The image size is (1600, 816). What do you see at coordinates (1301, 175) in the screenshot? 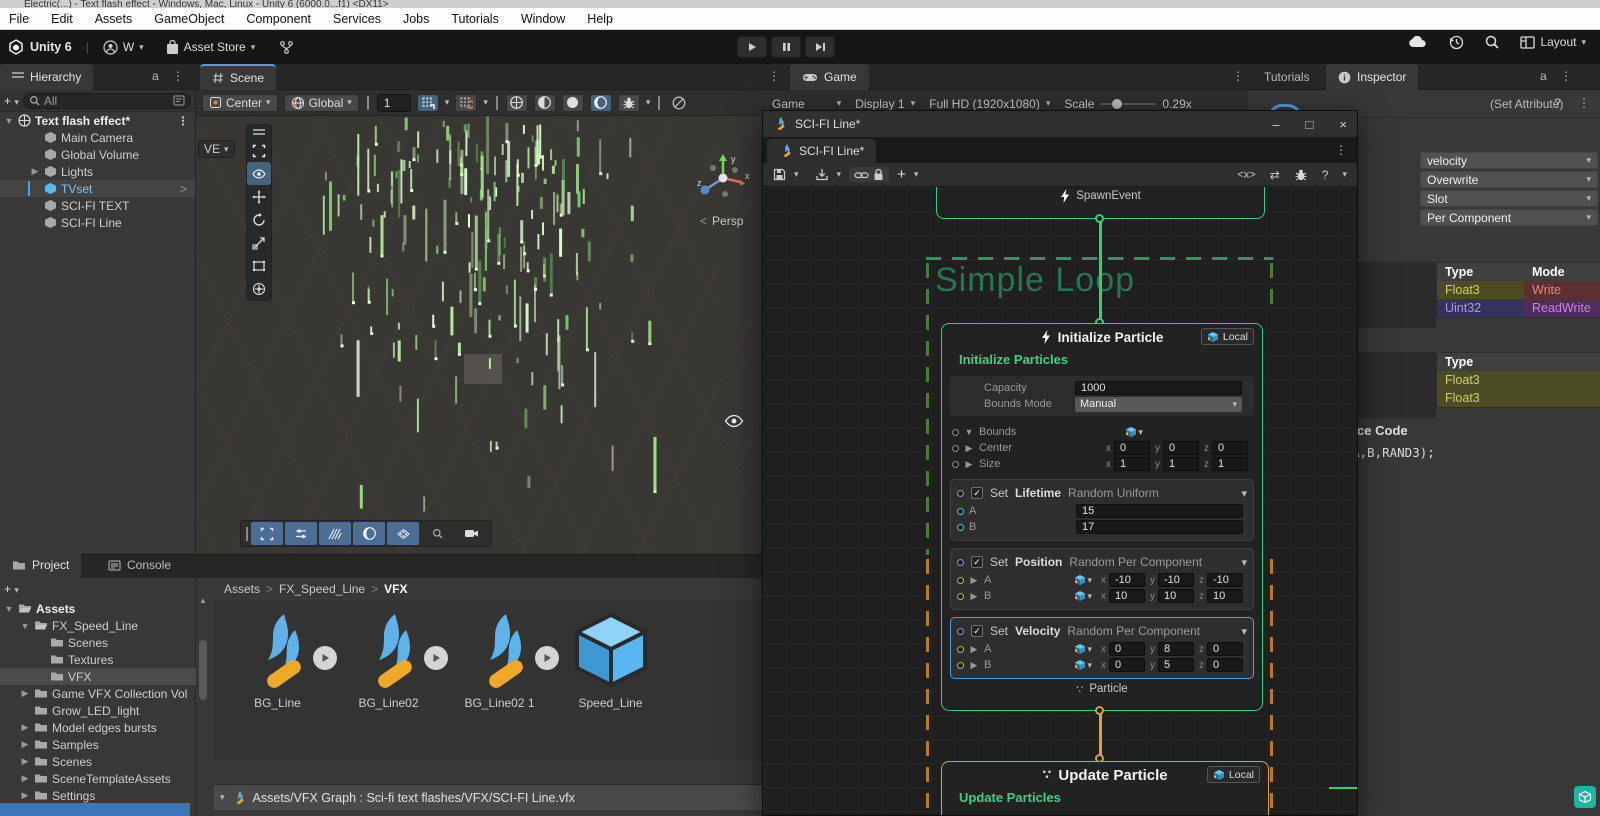
I see `debug-icon` at bounding box center [1301, 175].